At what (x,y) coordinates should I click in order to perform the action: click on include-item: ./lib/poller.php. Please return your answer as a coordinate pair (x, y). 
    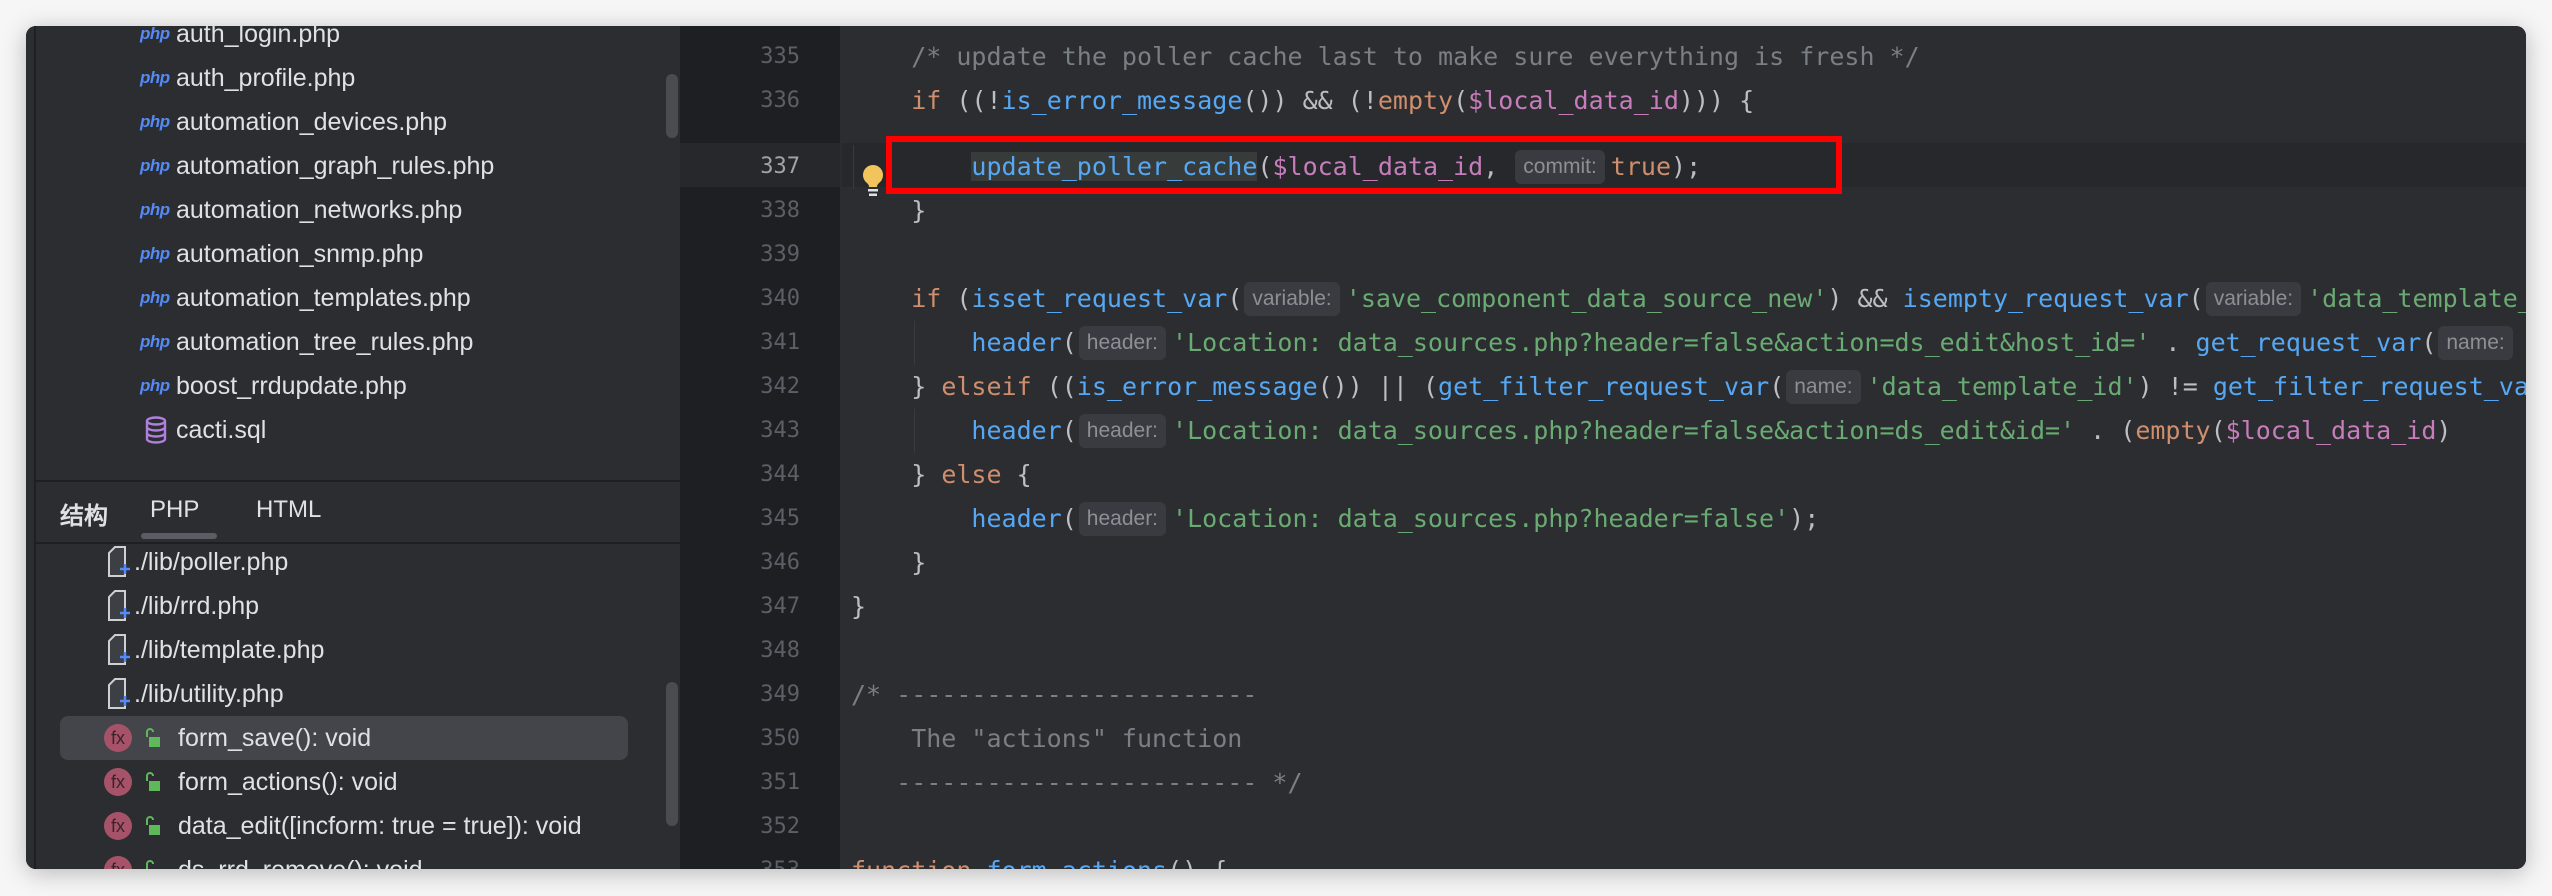
    Looking at the image, I should click on (358, 563).